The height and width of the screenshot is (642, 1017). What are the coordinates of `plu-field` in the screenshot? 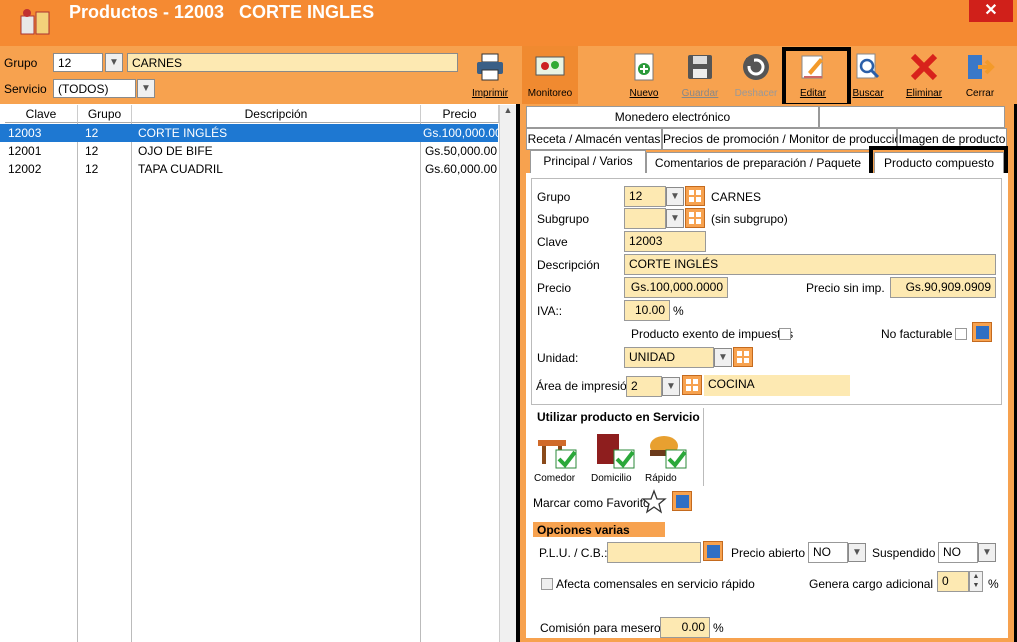 It's located at (654, 552).